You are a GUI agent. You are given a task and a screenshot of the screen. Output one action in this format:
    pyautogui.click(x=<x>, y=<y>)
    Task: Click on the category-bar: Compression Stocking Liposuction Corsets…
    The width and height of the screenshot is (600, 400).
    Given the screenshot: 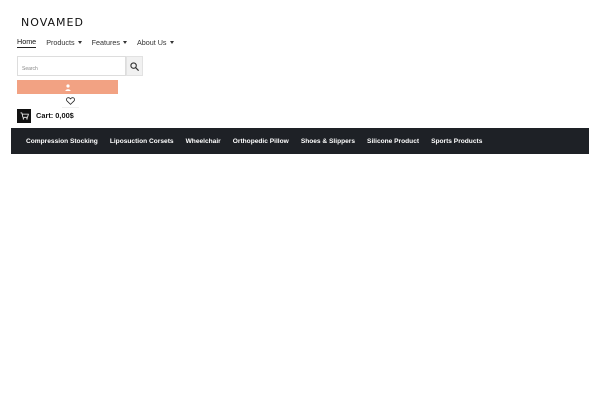 What is the action you would take?
    pyautogui.click(x=300, y=141)
    